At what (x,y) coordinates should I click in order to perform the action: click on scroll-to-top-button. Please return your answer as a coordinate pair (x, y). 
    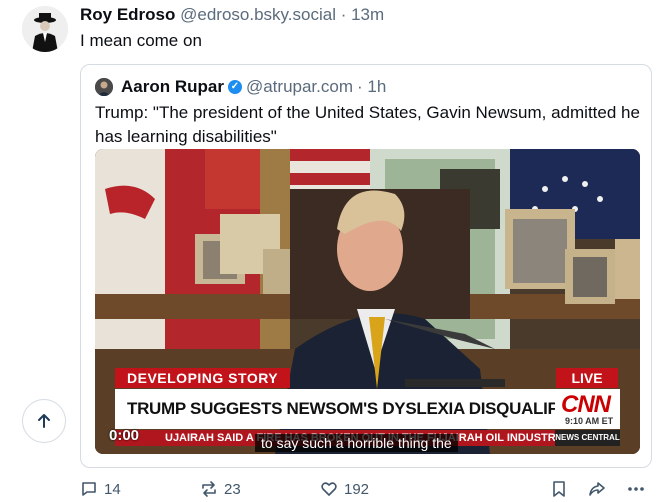
    Looking at the image, I should click on (44, 421).